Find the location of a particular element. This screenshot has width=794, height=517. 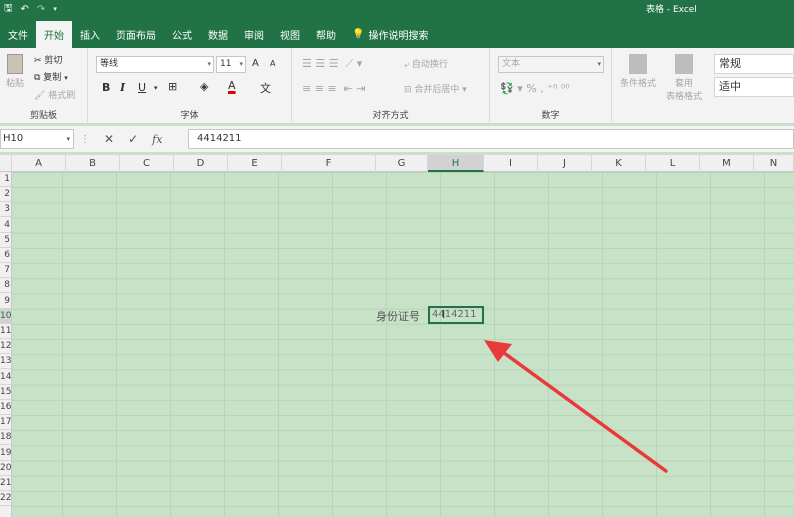

arrow-head is located at coordinates (498, 351).